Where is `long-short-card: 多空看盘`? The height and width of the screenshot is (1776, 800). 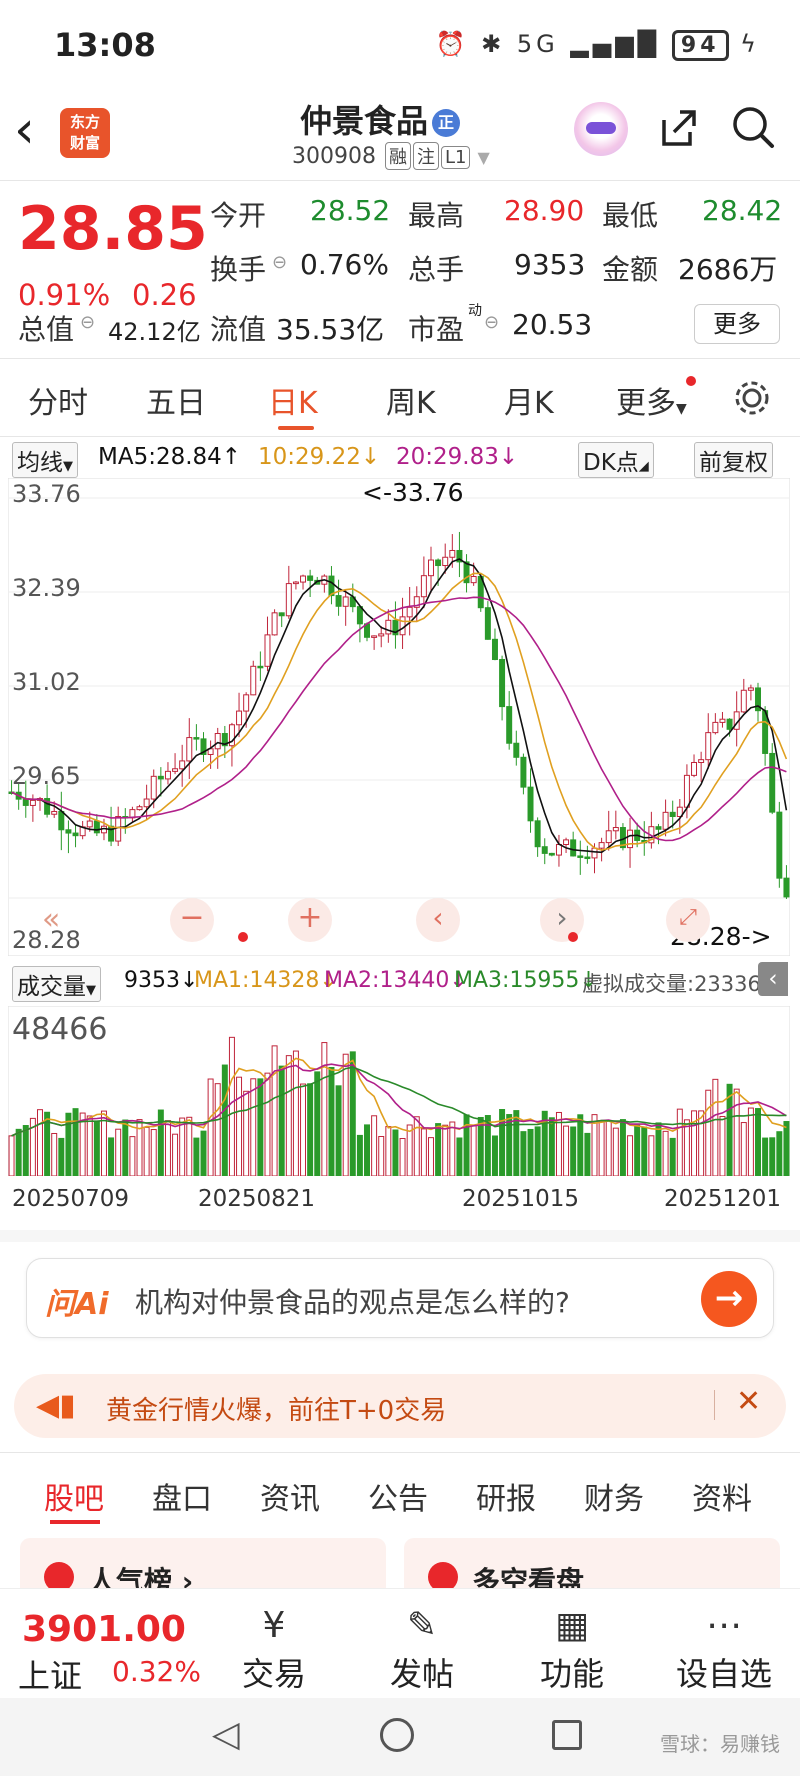 long-short-card: 多空看盘 is located at coordinates (528, 1574).